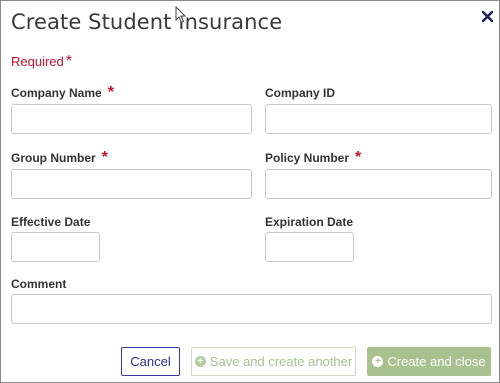 Image resolution: width=500 pixels, height=383 pixels. What do you see at coordinates (181, 15) in the screenshot?
I see `mouse-cursor-icon` at bounding box center [181, 15].